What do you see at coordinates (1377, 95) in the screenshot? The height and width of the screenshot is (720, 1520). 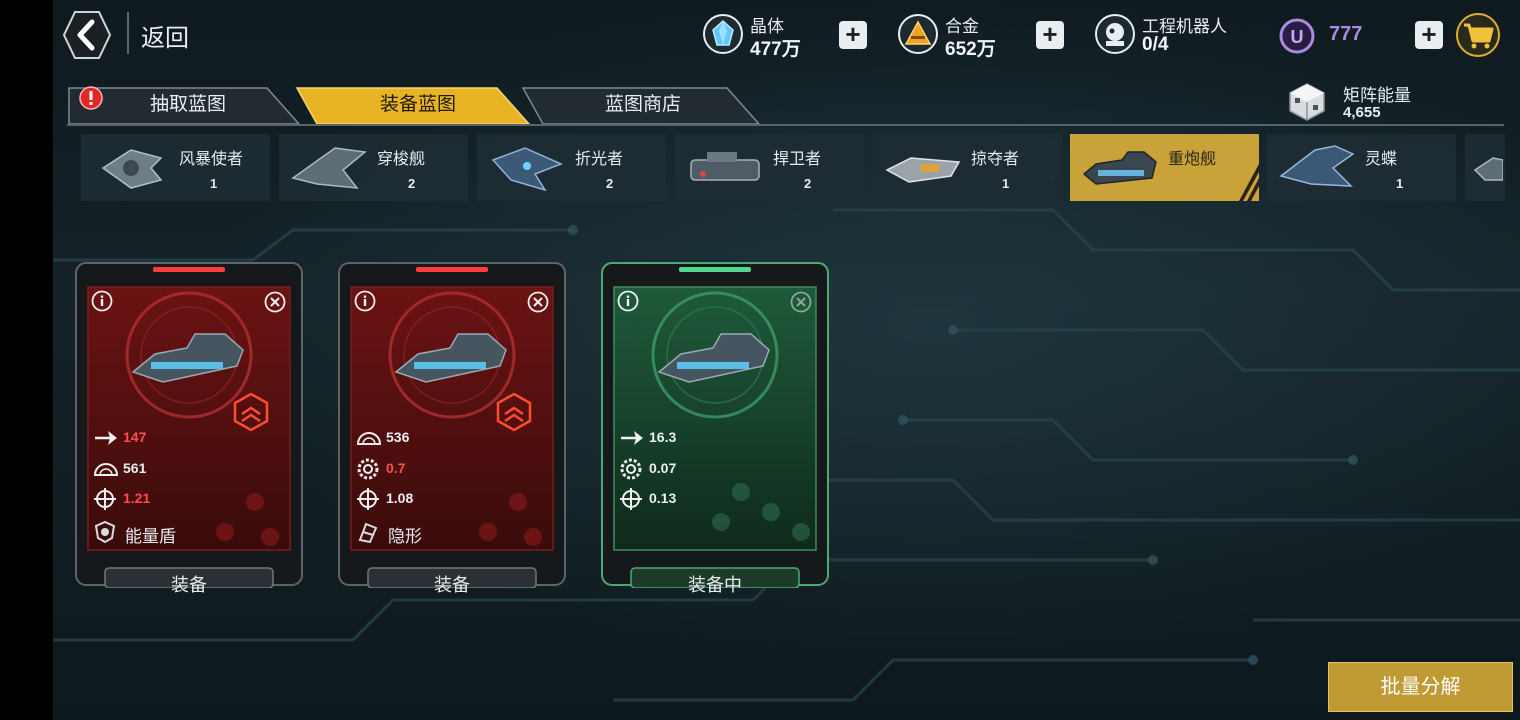 I see `matrix-energy-label: 矩阵能量` at bounding box center [1377, 95].